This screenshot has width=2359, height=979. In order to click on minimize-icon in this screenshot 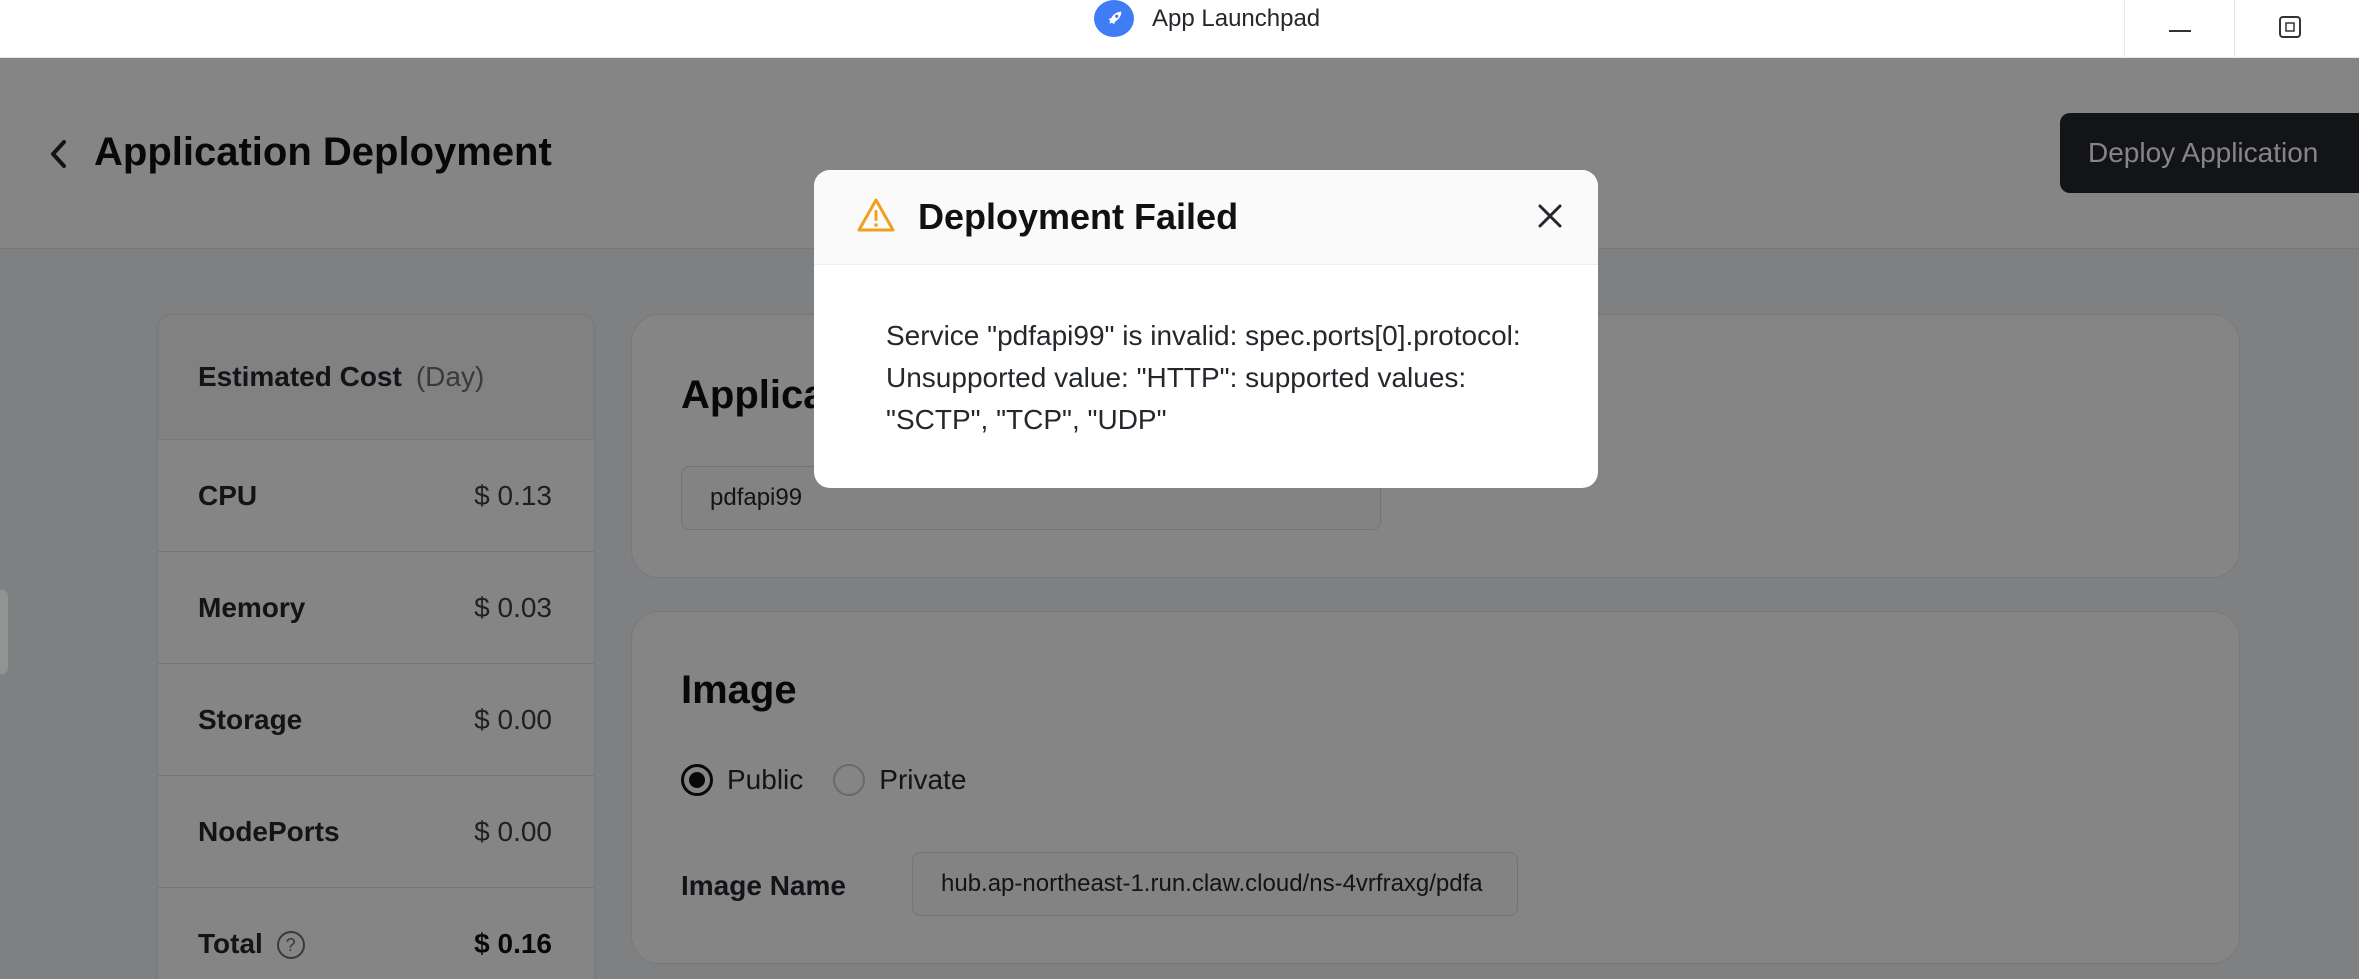, I will do `click(2179, 29)`.